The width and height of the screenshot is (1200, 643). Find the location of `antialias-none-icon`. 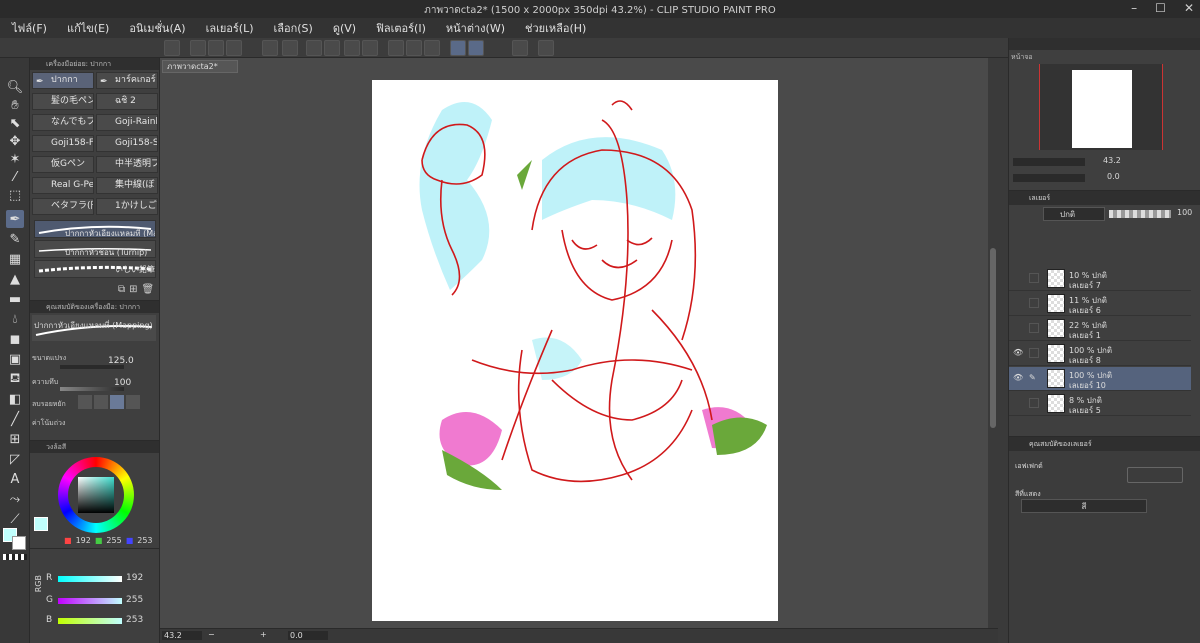

antialias-none-icon is located at coordinates (85, 402).